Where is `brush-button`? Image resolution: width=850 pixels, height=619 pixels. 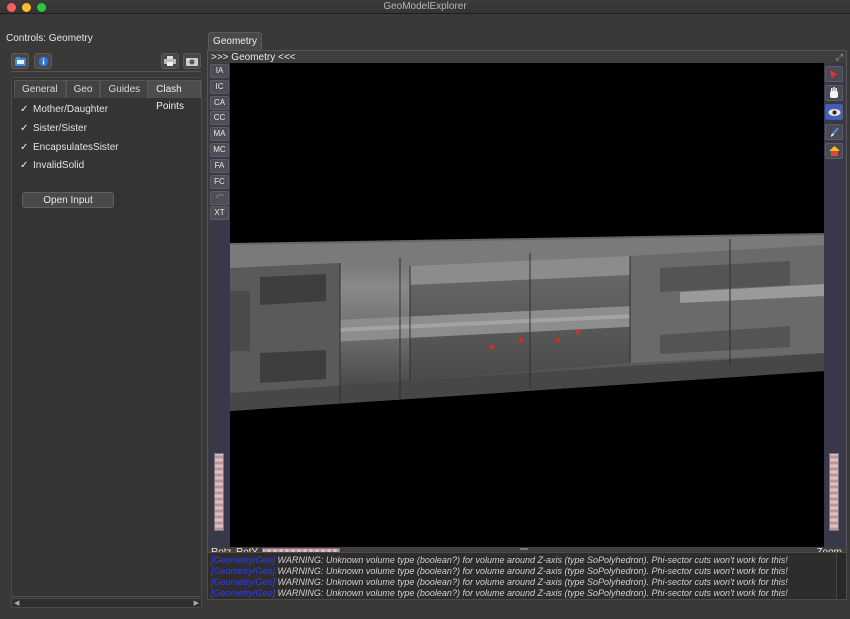 brush-button is located at coordinates (834, 132).